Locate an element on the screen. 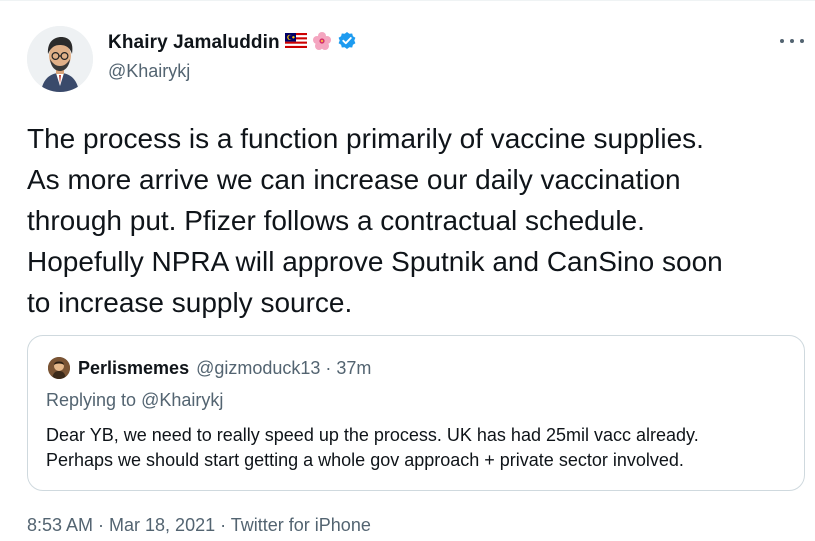  more-options-icon is located at coordinates (792, 41).